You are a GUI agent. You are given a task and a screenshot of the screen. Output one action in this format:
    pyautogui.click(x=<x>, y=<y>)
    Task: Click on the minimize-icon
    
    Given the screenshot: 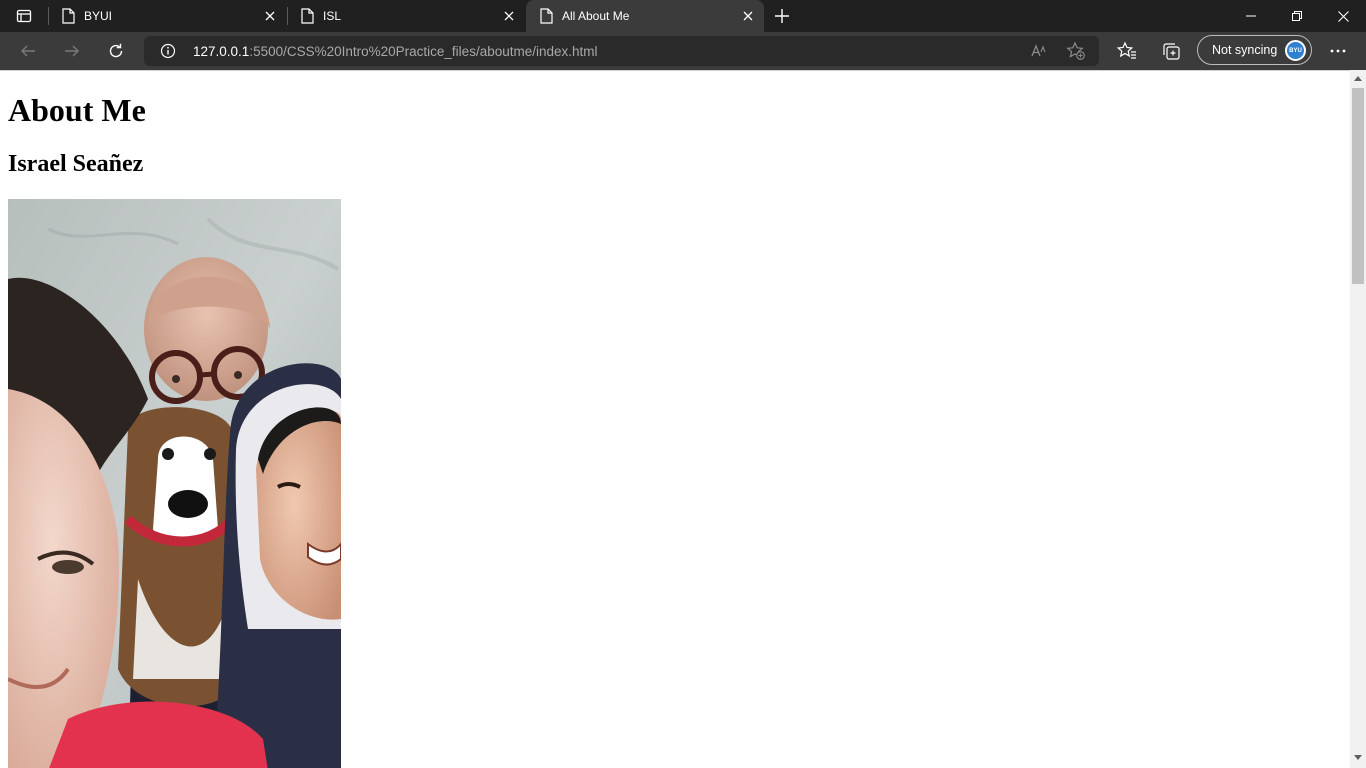 What is the action you would take?
    pyautogui.click(x=1251, y=16)
    